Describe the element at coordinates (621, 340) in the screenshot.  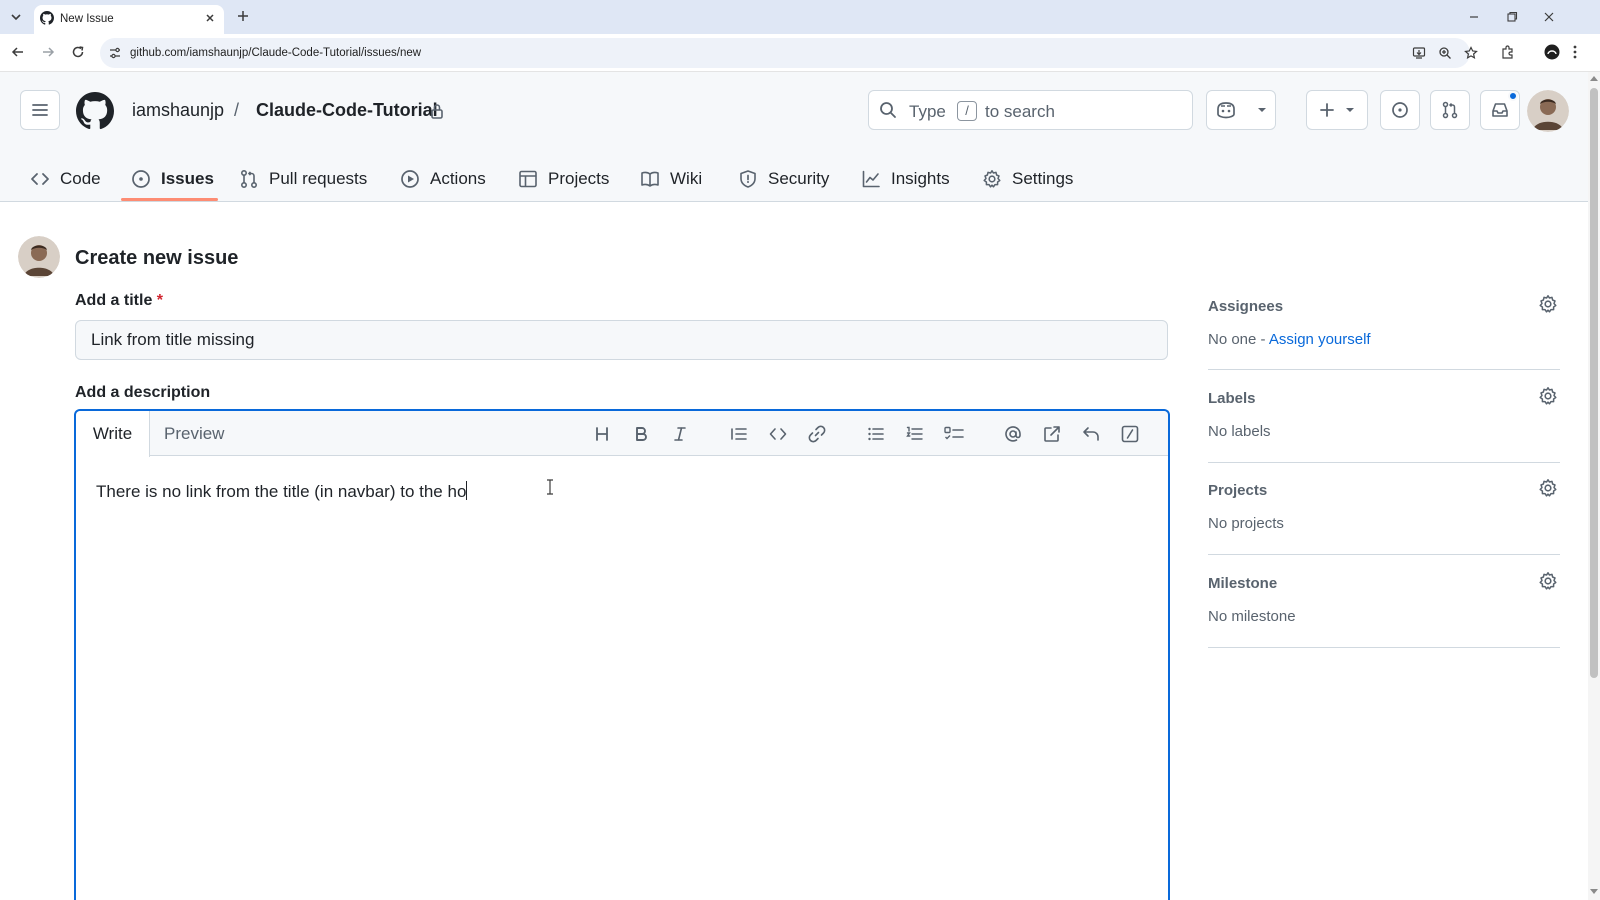
I see `issue-title-input: Link from title missing` at that location.